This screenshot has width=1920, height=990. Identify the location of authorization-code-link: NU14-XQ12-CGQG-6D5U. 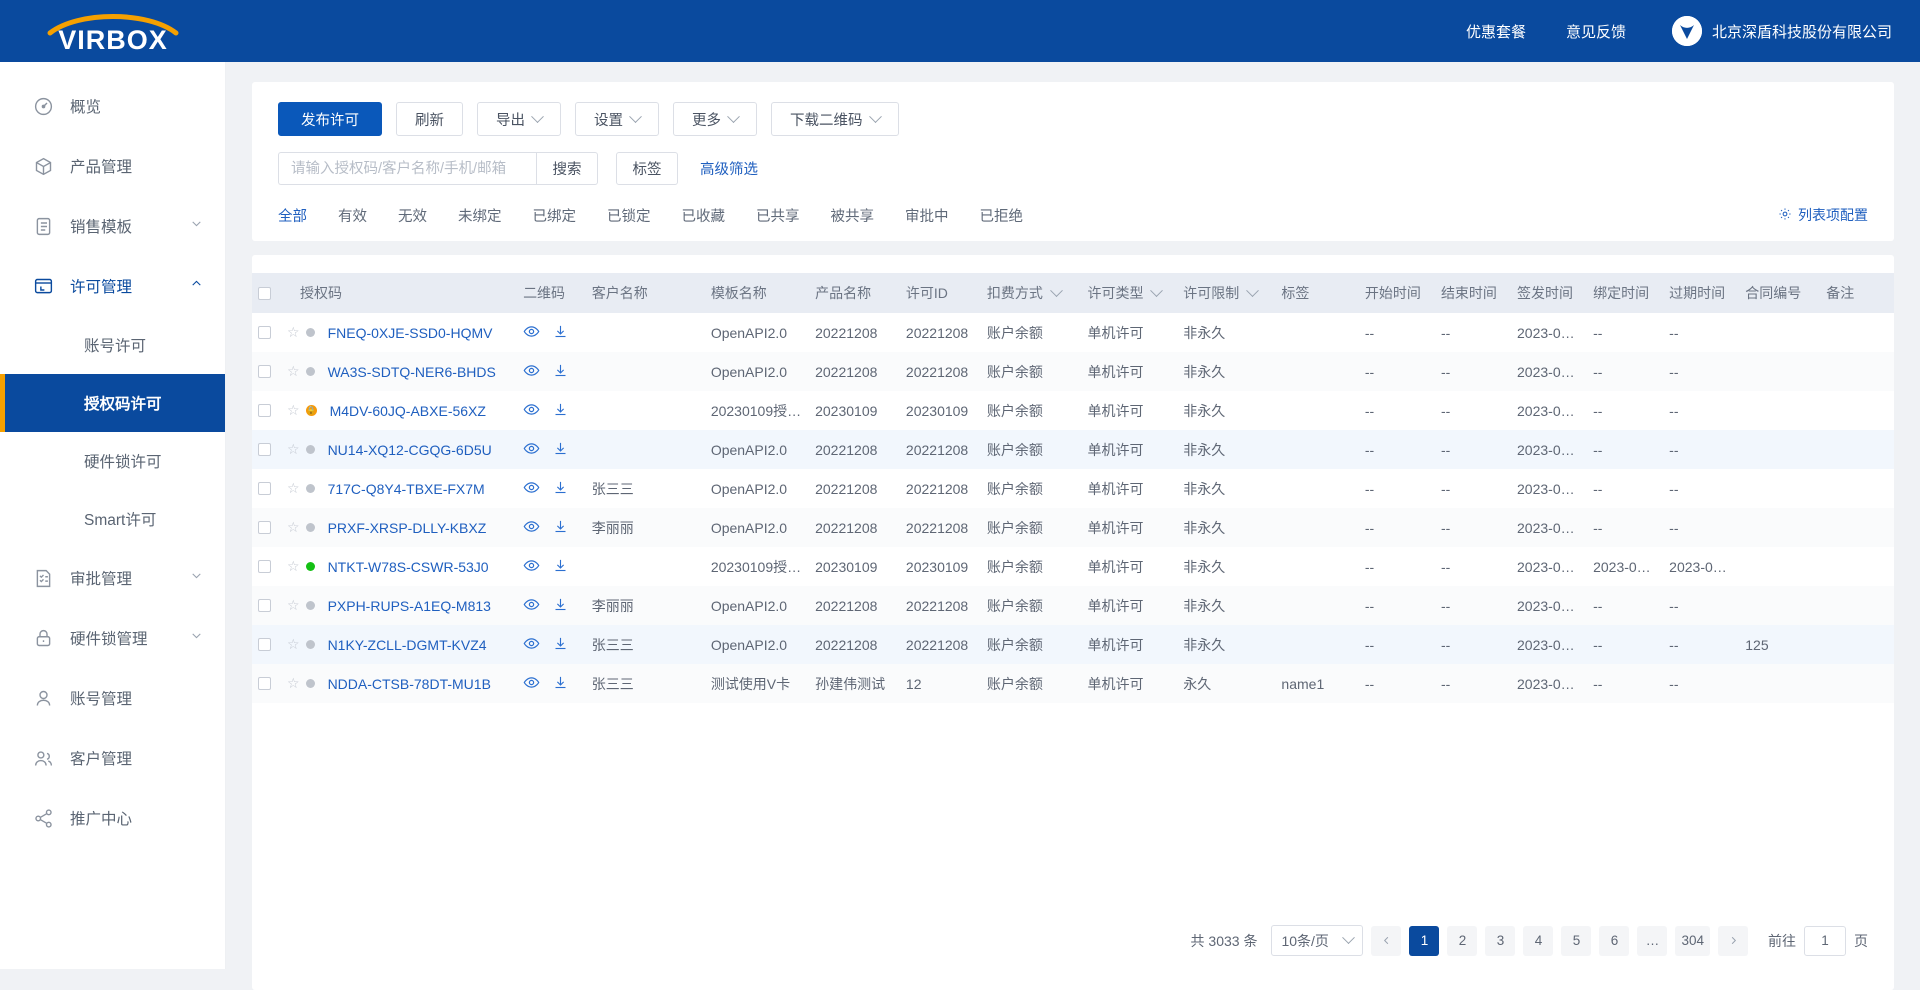
(410, 450).